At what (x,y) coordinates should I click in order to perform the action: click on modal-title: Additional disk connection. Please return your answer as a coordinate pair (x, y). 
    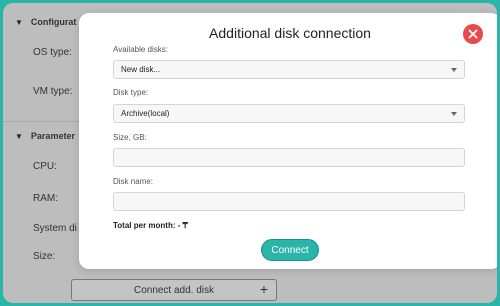
    Looking at the image, I should click on (290, 33).